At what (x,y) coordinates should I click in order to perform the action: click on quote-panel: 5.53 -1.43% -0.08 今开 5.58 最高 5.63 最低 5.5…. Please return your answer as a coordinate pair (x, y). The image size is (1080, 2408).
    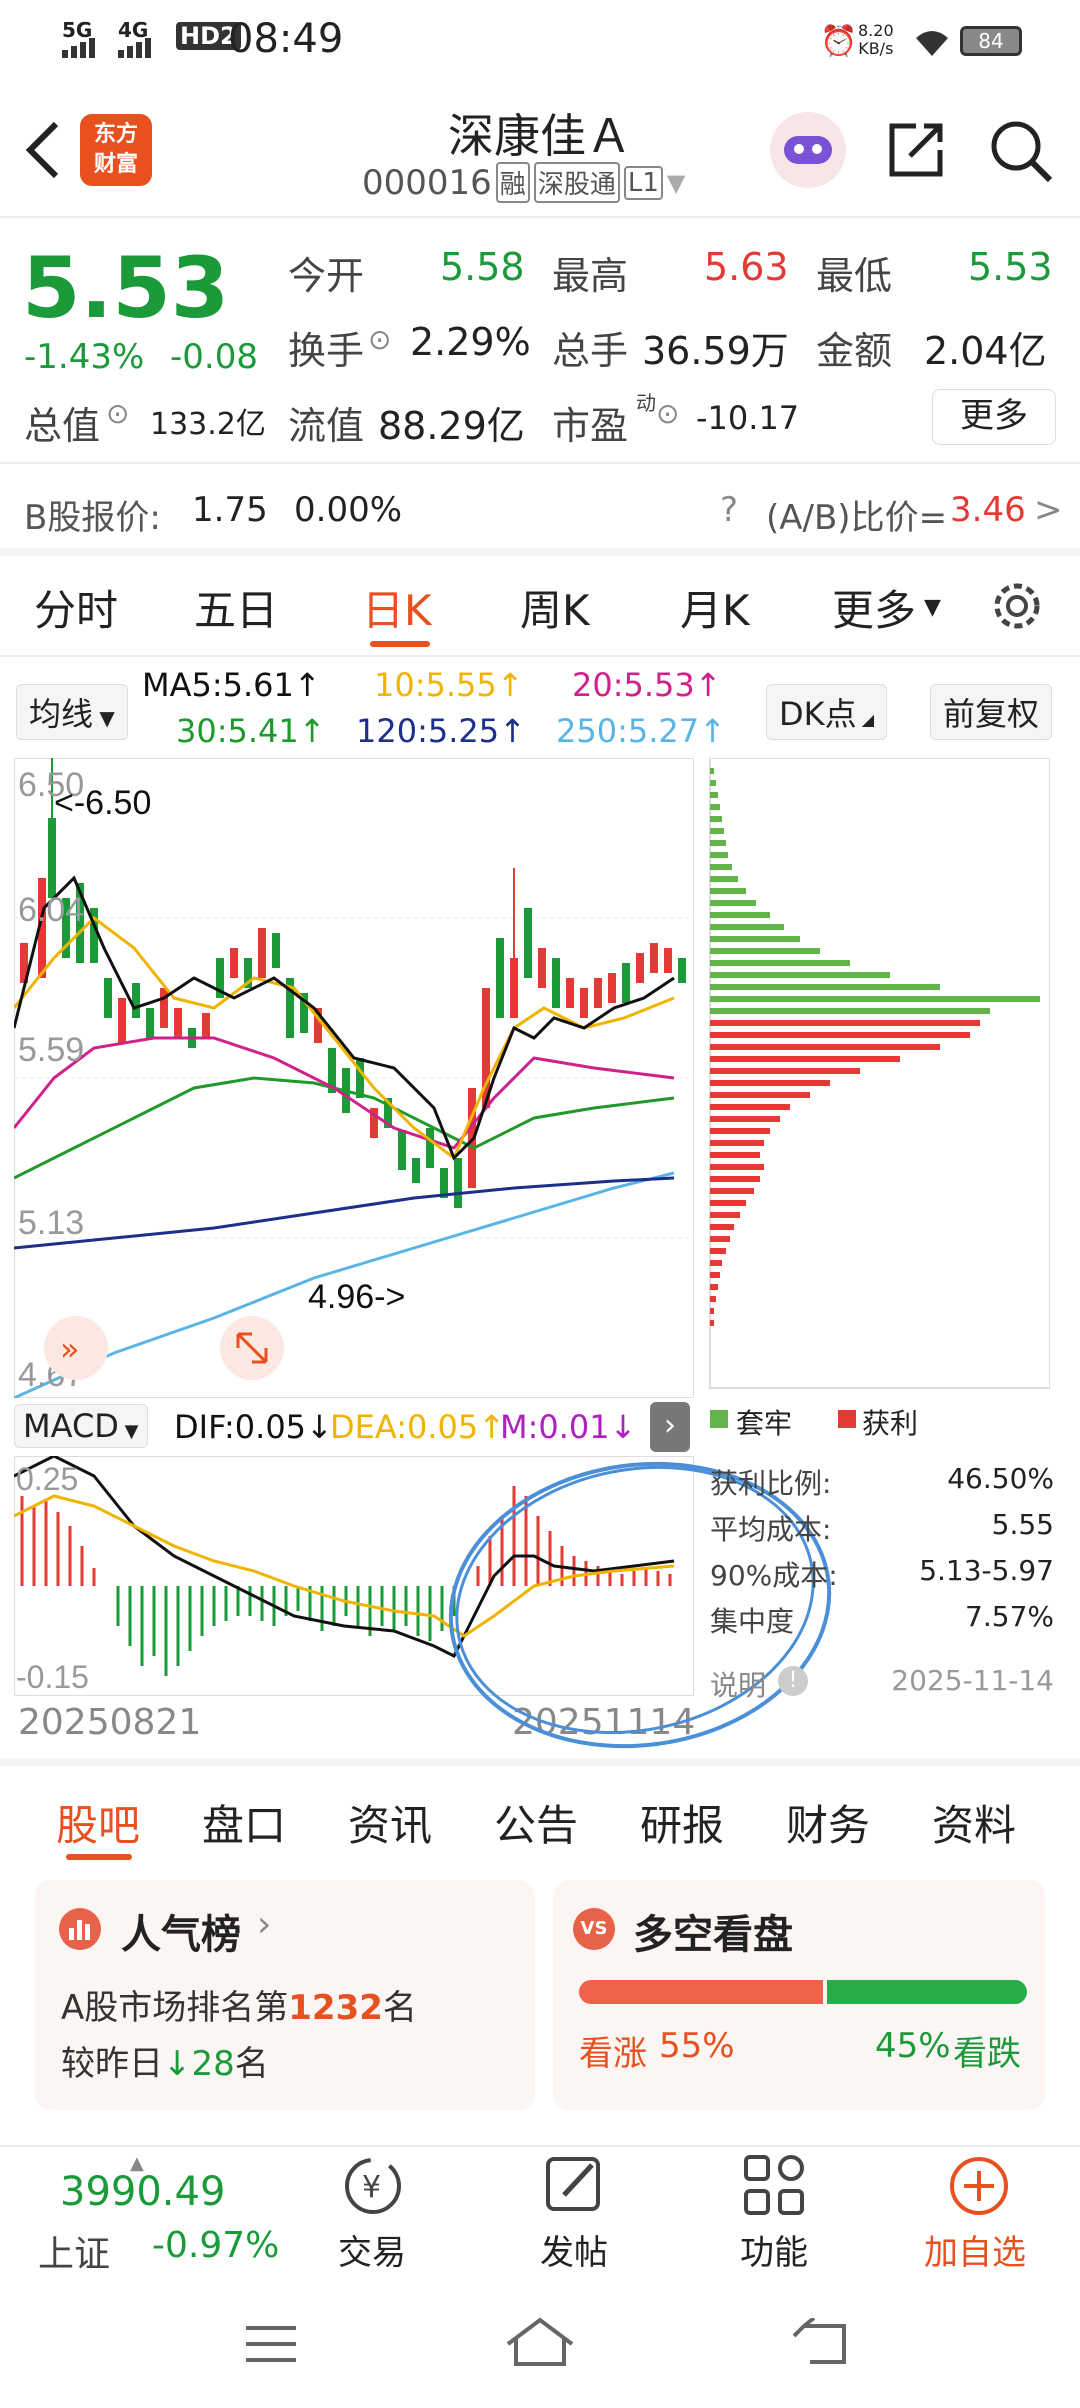
    Looking at the image, I should click on (540, 342).